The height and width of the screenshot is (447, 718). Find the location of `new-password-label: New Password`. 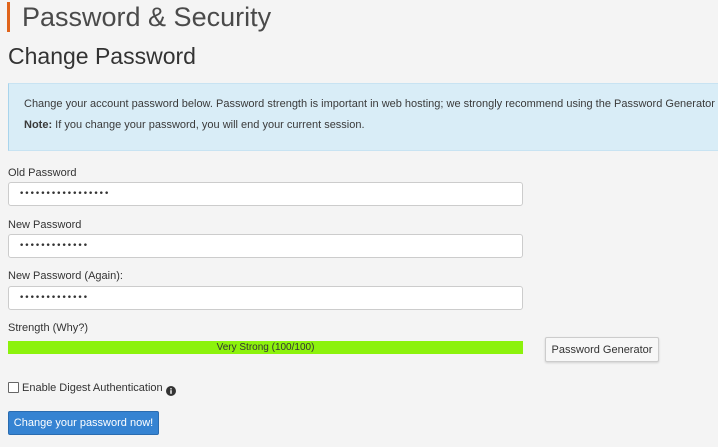

new-password-label: New Password is located at coordinates (45, 225).